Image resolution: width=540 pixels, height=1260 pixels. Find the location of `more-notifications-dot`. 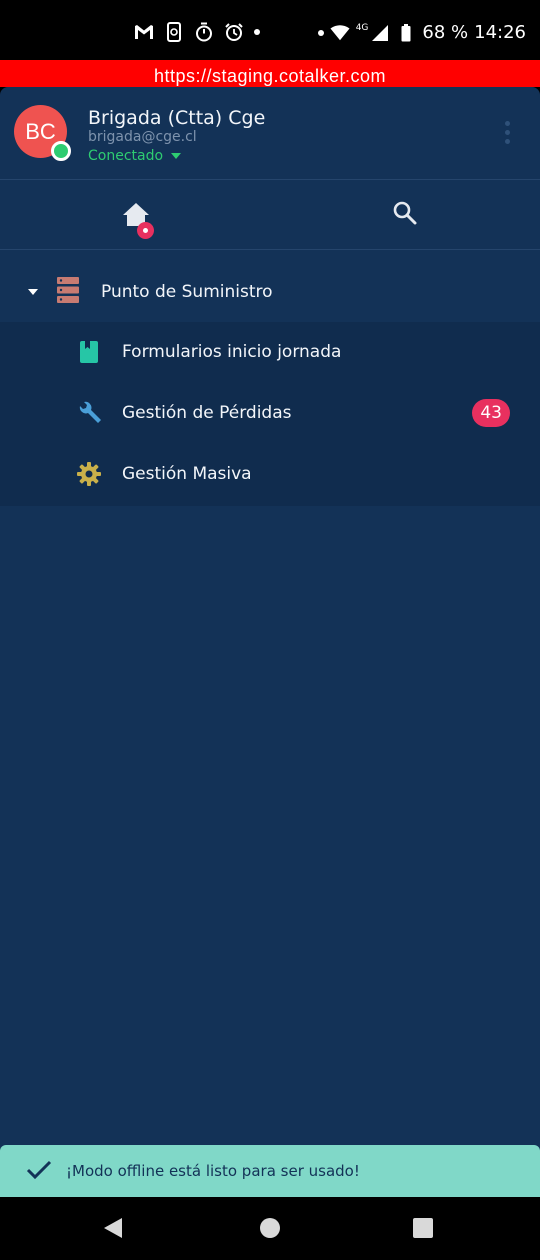

more-notifications-dot is located at coordinates (257, 32).